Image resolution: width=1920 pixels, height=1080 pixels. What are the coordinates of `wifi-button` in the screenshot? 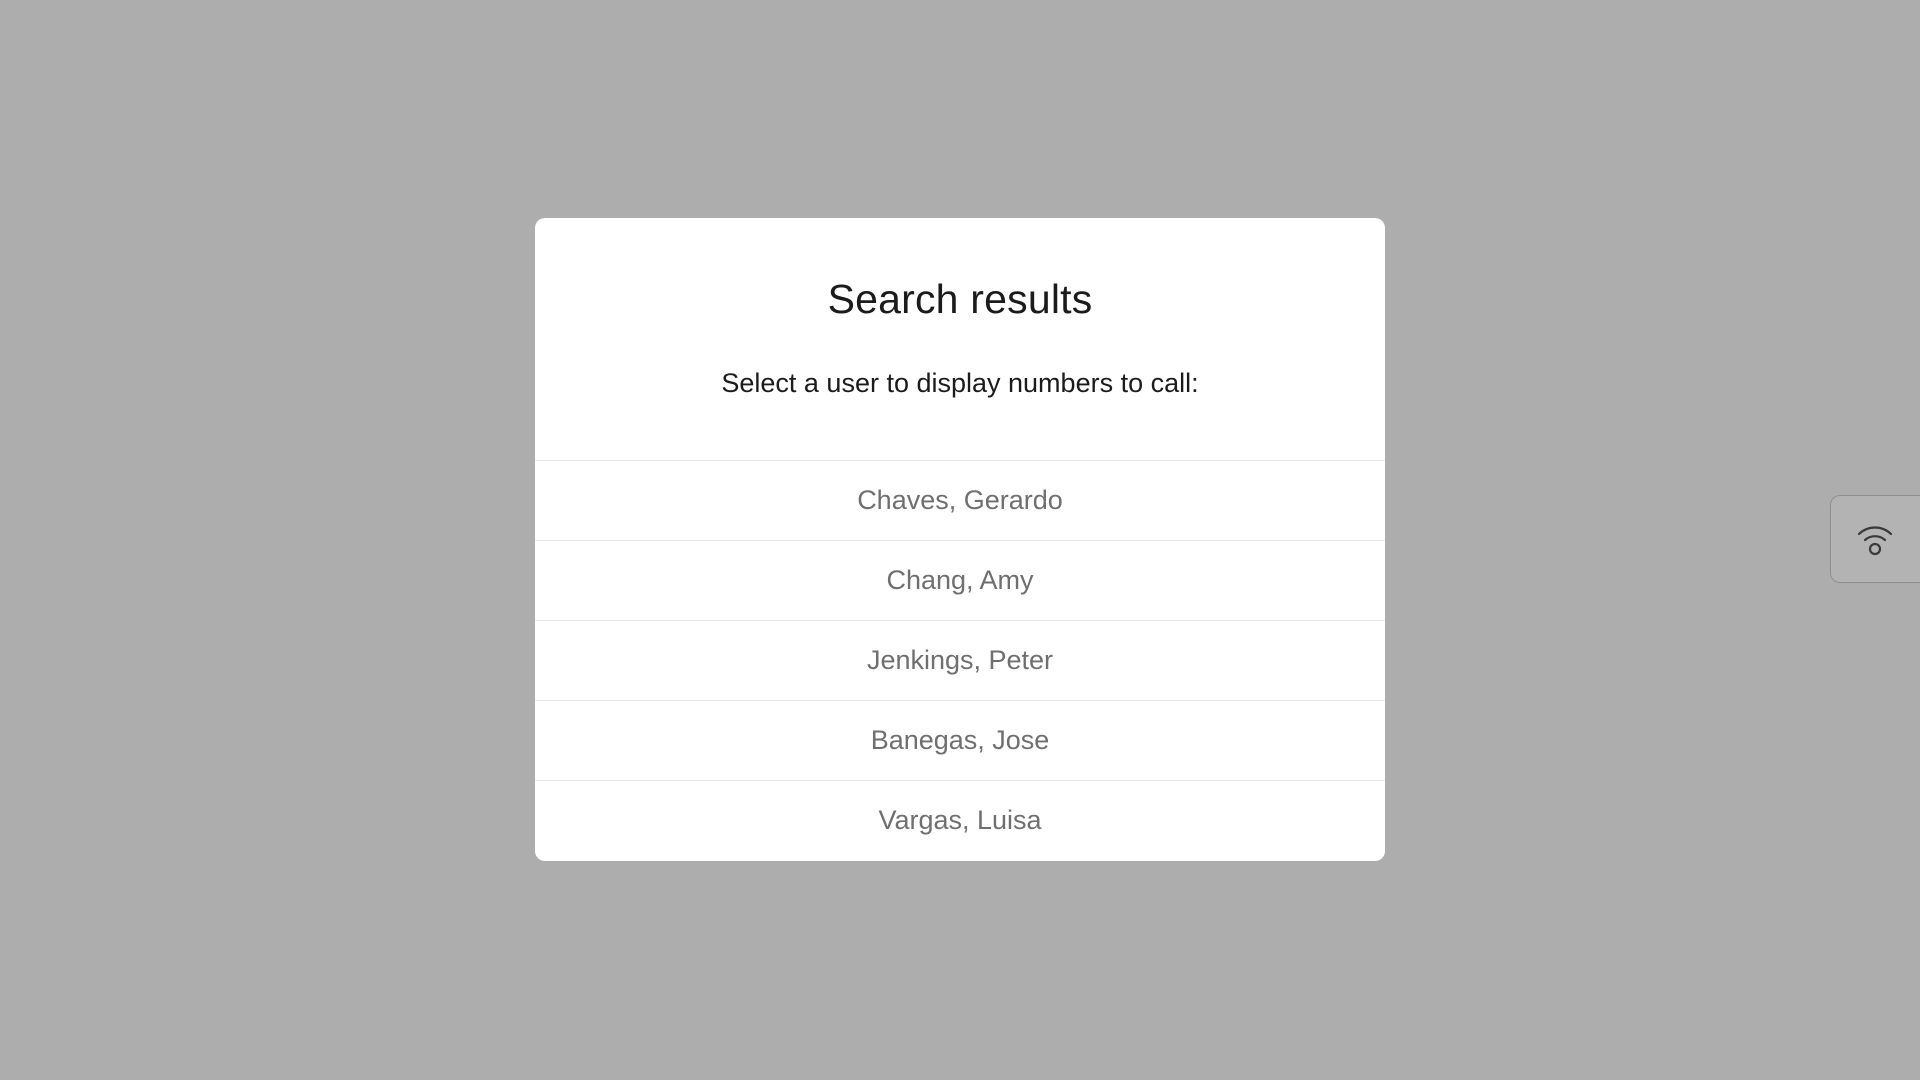 It's located at (1875, 539).